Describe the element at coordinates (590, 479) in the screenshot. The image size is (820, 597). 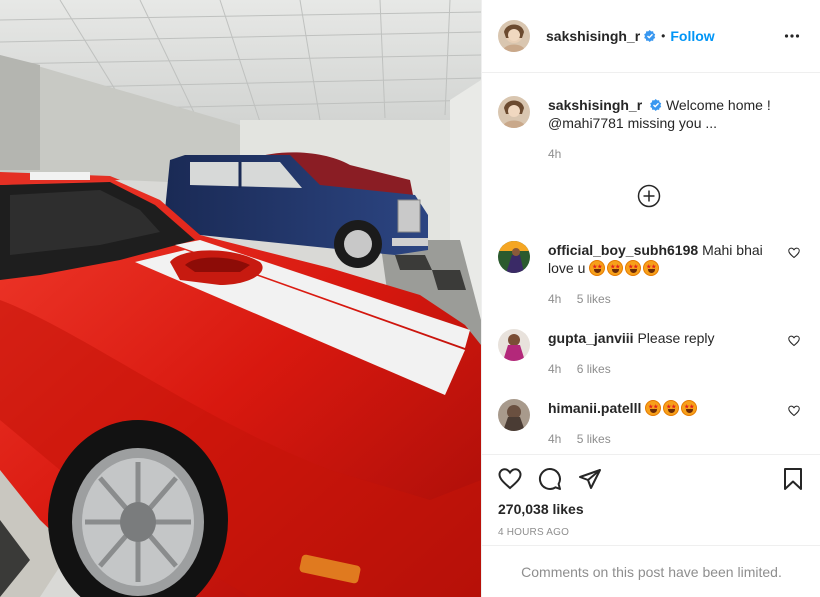
I see `share-icon` at that location.